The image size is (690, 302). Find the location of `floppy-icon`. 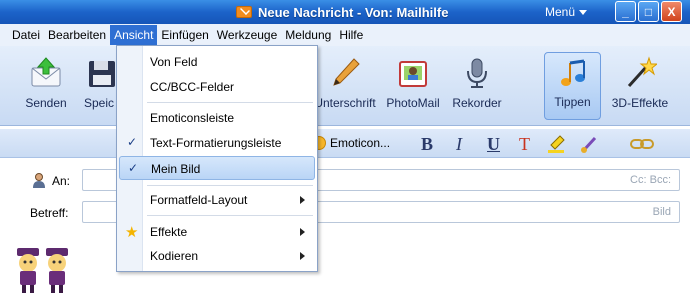

floppy-icon is located at coordinates (102, 74).